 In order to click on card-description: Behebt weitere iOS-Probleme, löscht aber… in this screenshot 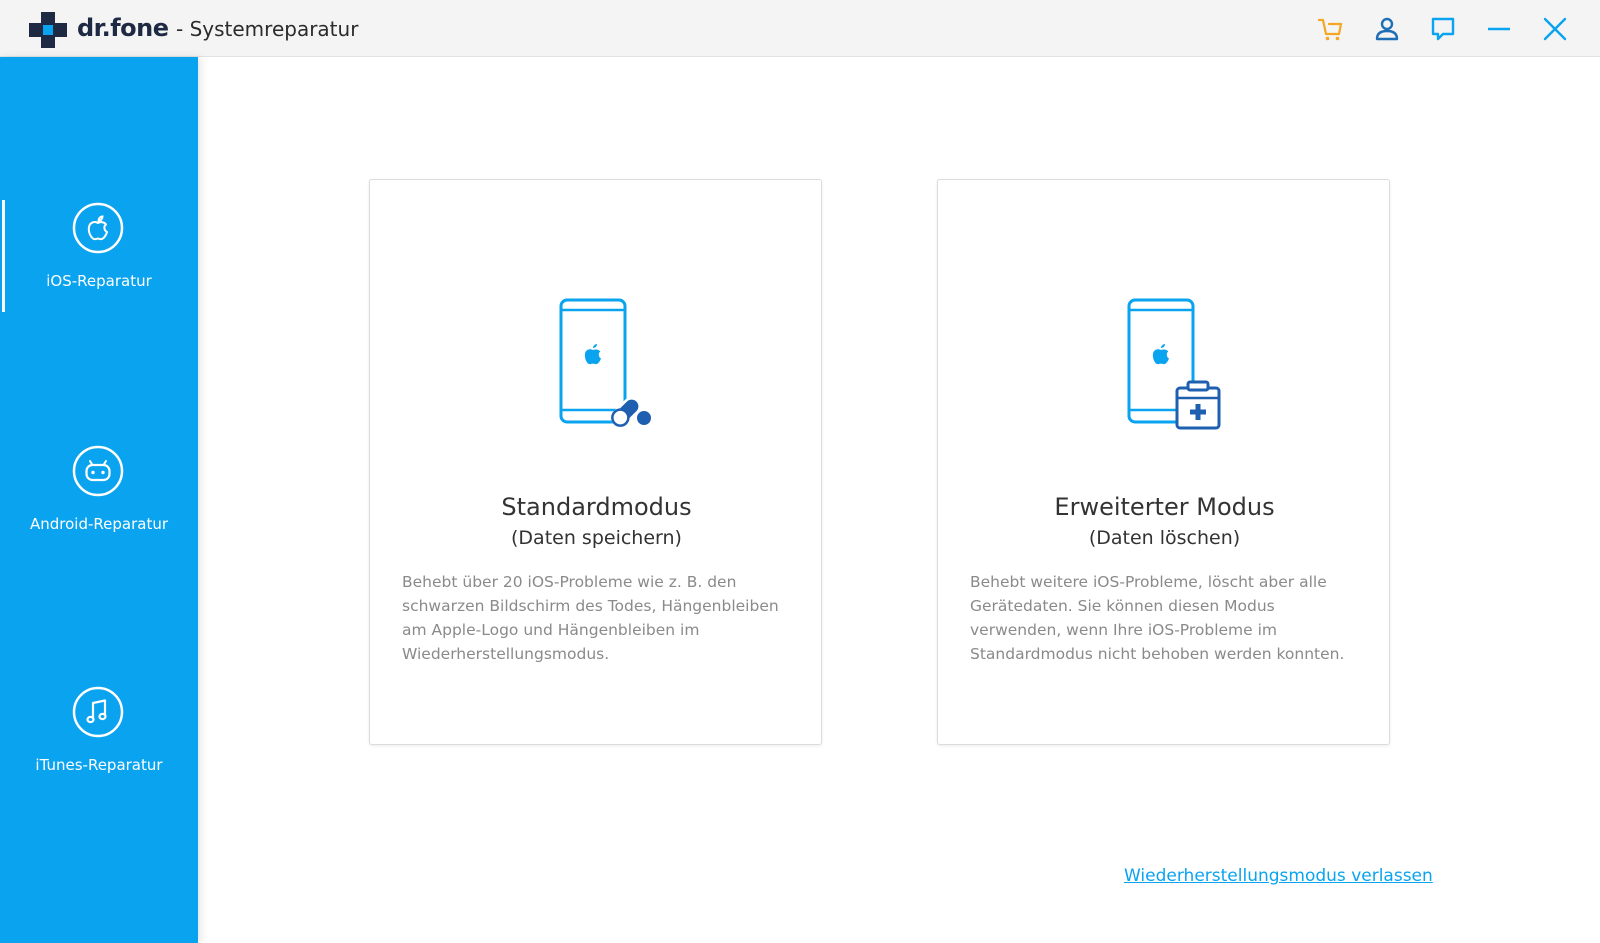, I will do `click(1157, 618)`.